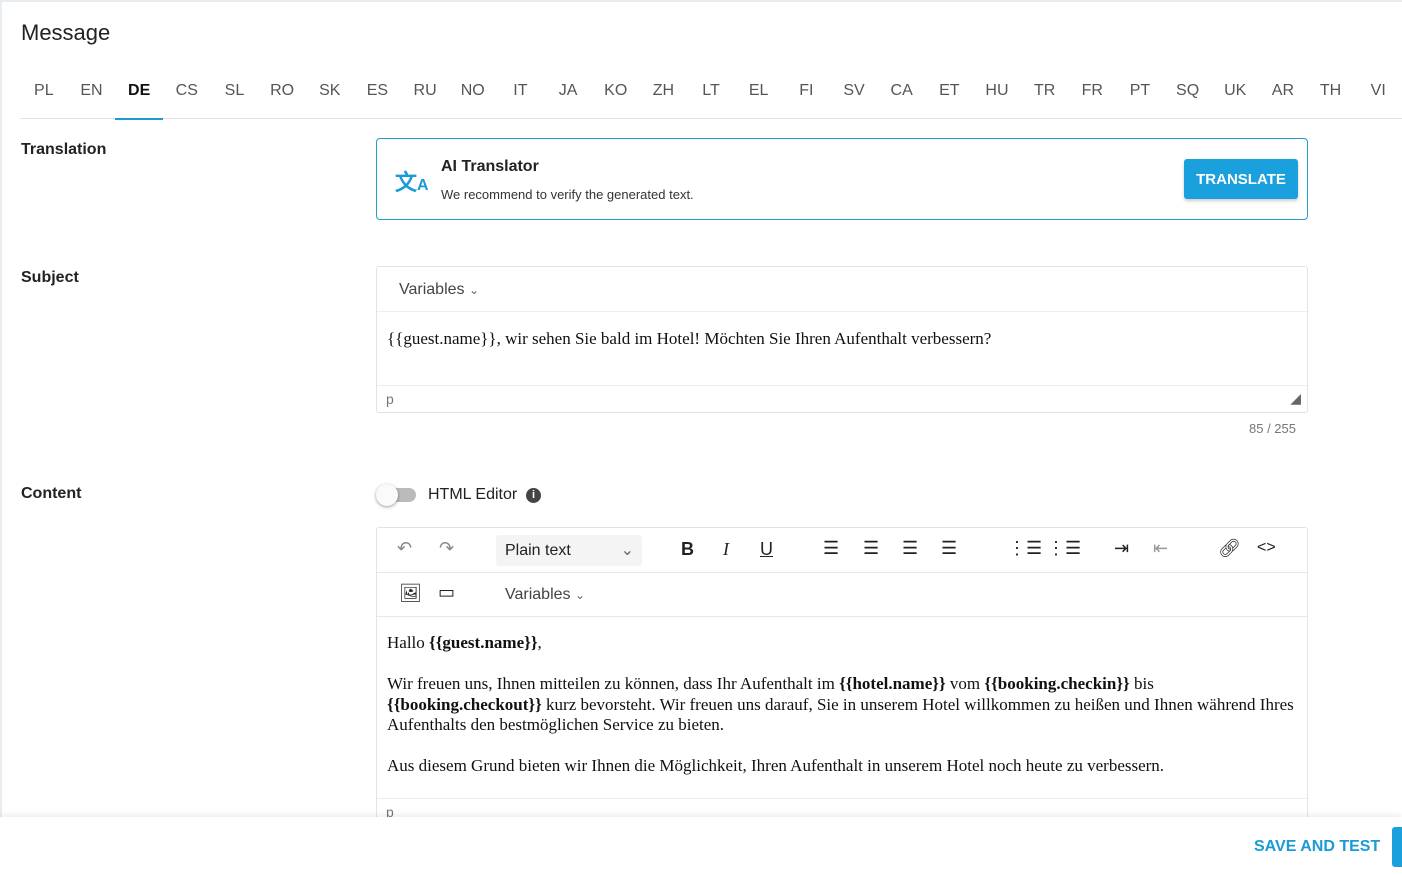 The height and width of the screenshot is (875, 1402). Describe the element at coordinates (539, 642) in the screenshot. I see `text-run: ,` at that location.